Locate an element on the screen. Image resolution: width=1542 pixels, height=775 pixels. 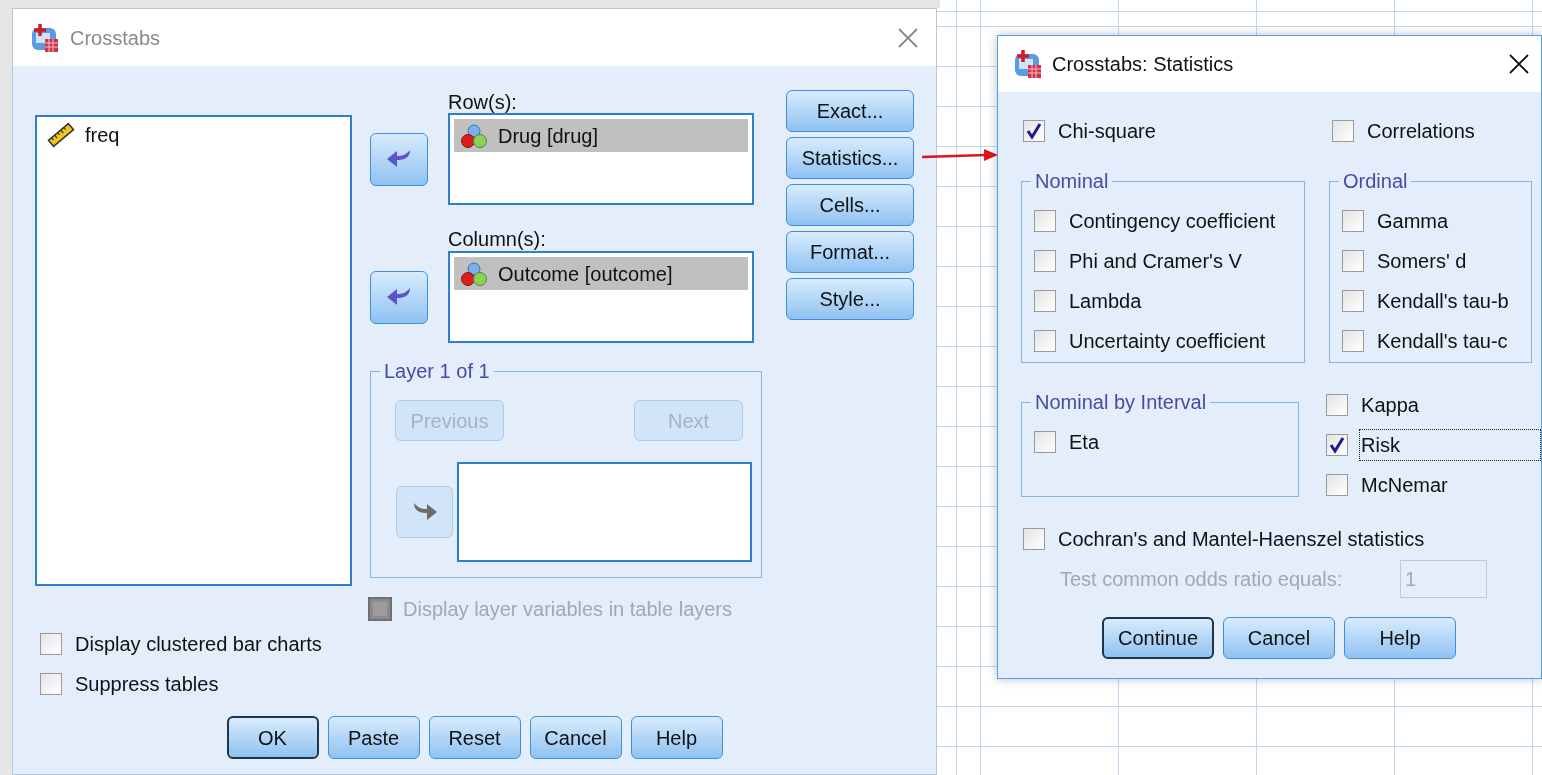
window-title: Crosstabs: Statistics is located at coordinates (1143, 64).